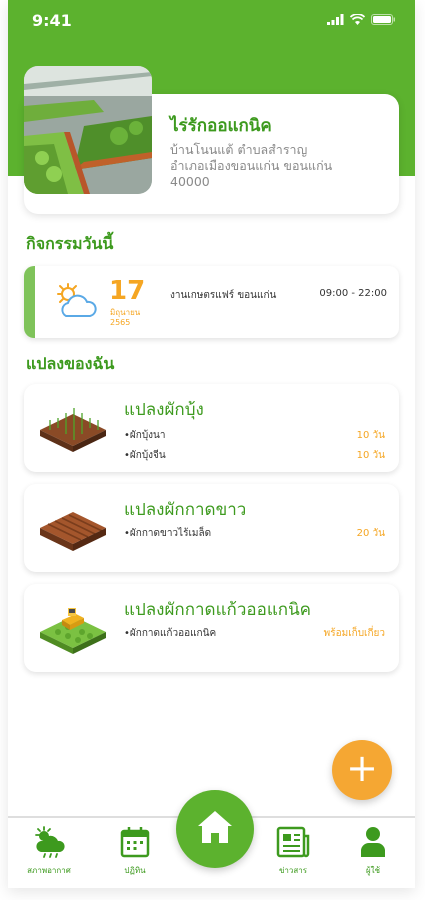 This screenshot has height=900, width=425. I want to click on soil-plot-icon, so click(73, 531).